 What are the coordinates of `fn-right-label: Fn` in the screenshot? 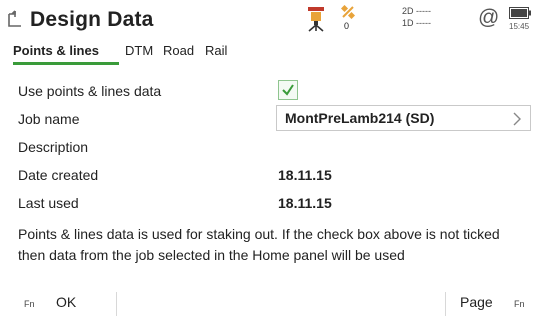 It's located at (519, 304).